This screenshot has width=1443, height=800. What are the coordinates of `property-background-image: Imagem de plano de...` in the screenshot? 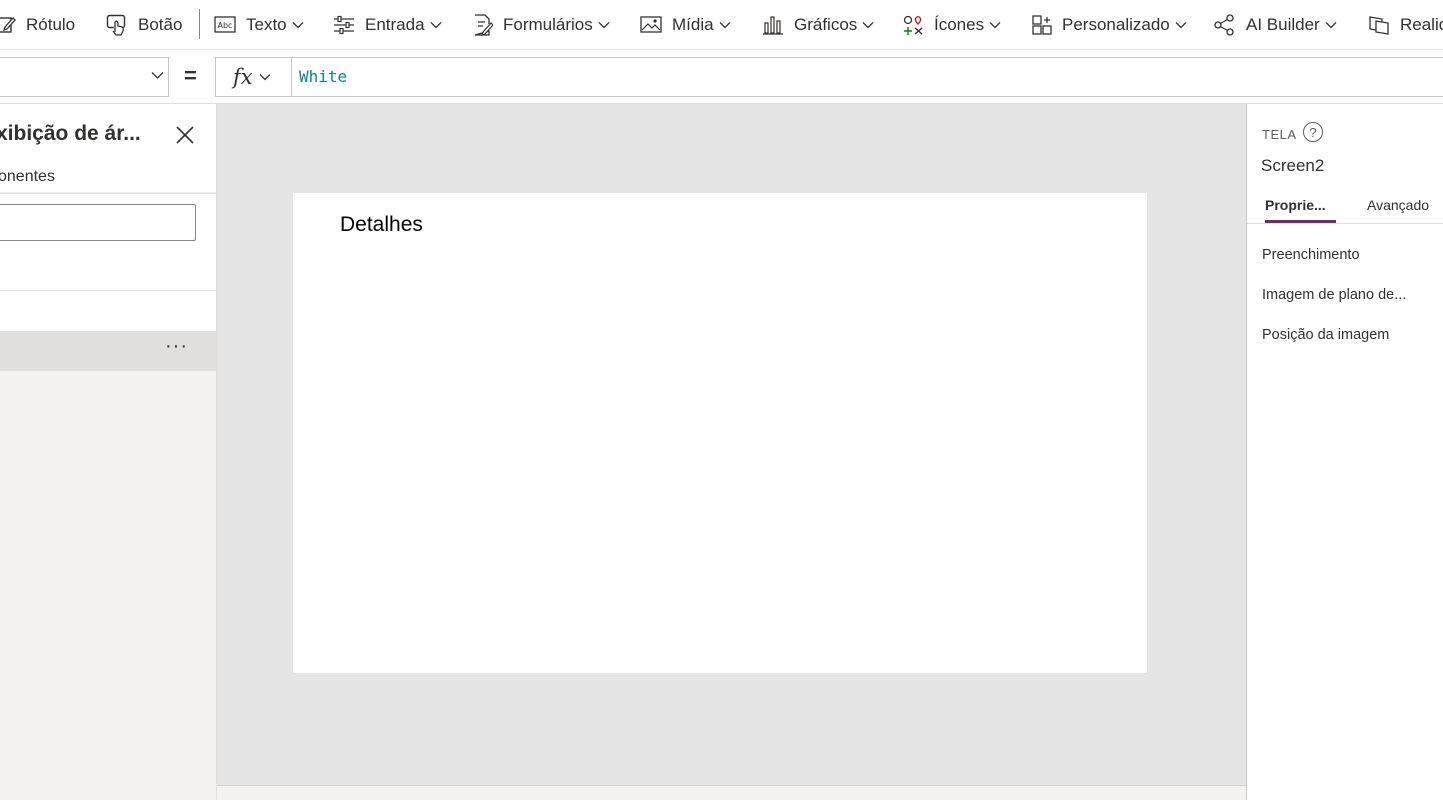 It's located at (1334, 295).